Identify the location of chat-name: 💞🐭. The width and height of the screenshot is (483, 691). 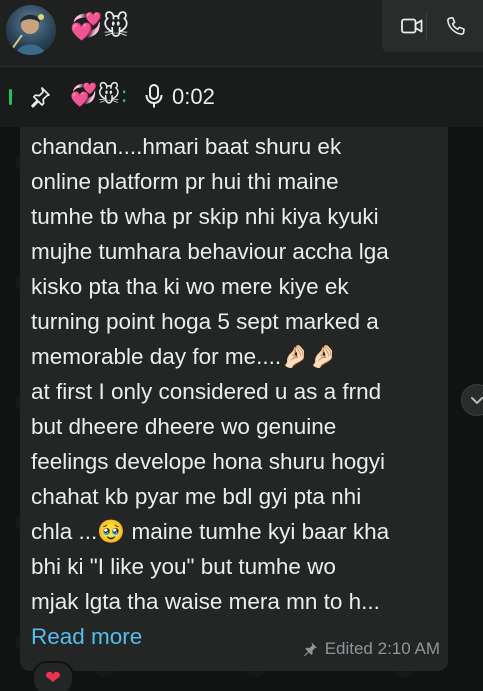
(100, 27).